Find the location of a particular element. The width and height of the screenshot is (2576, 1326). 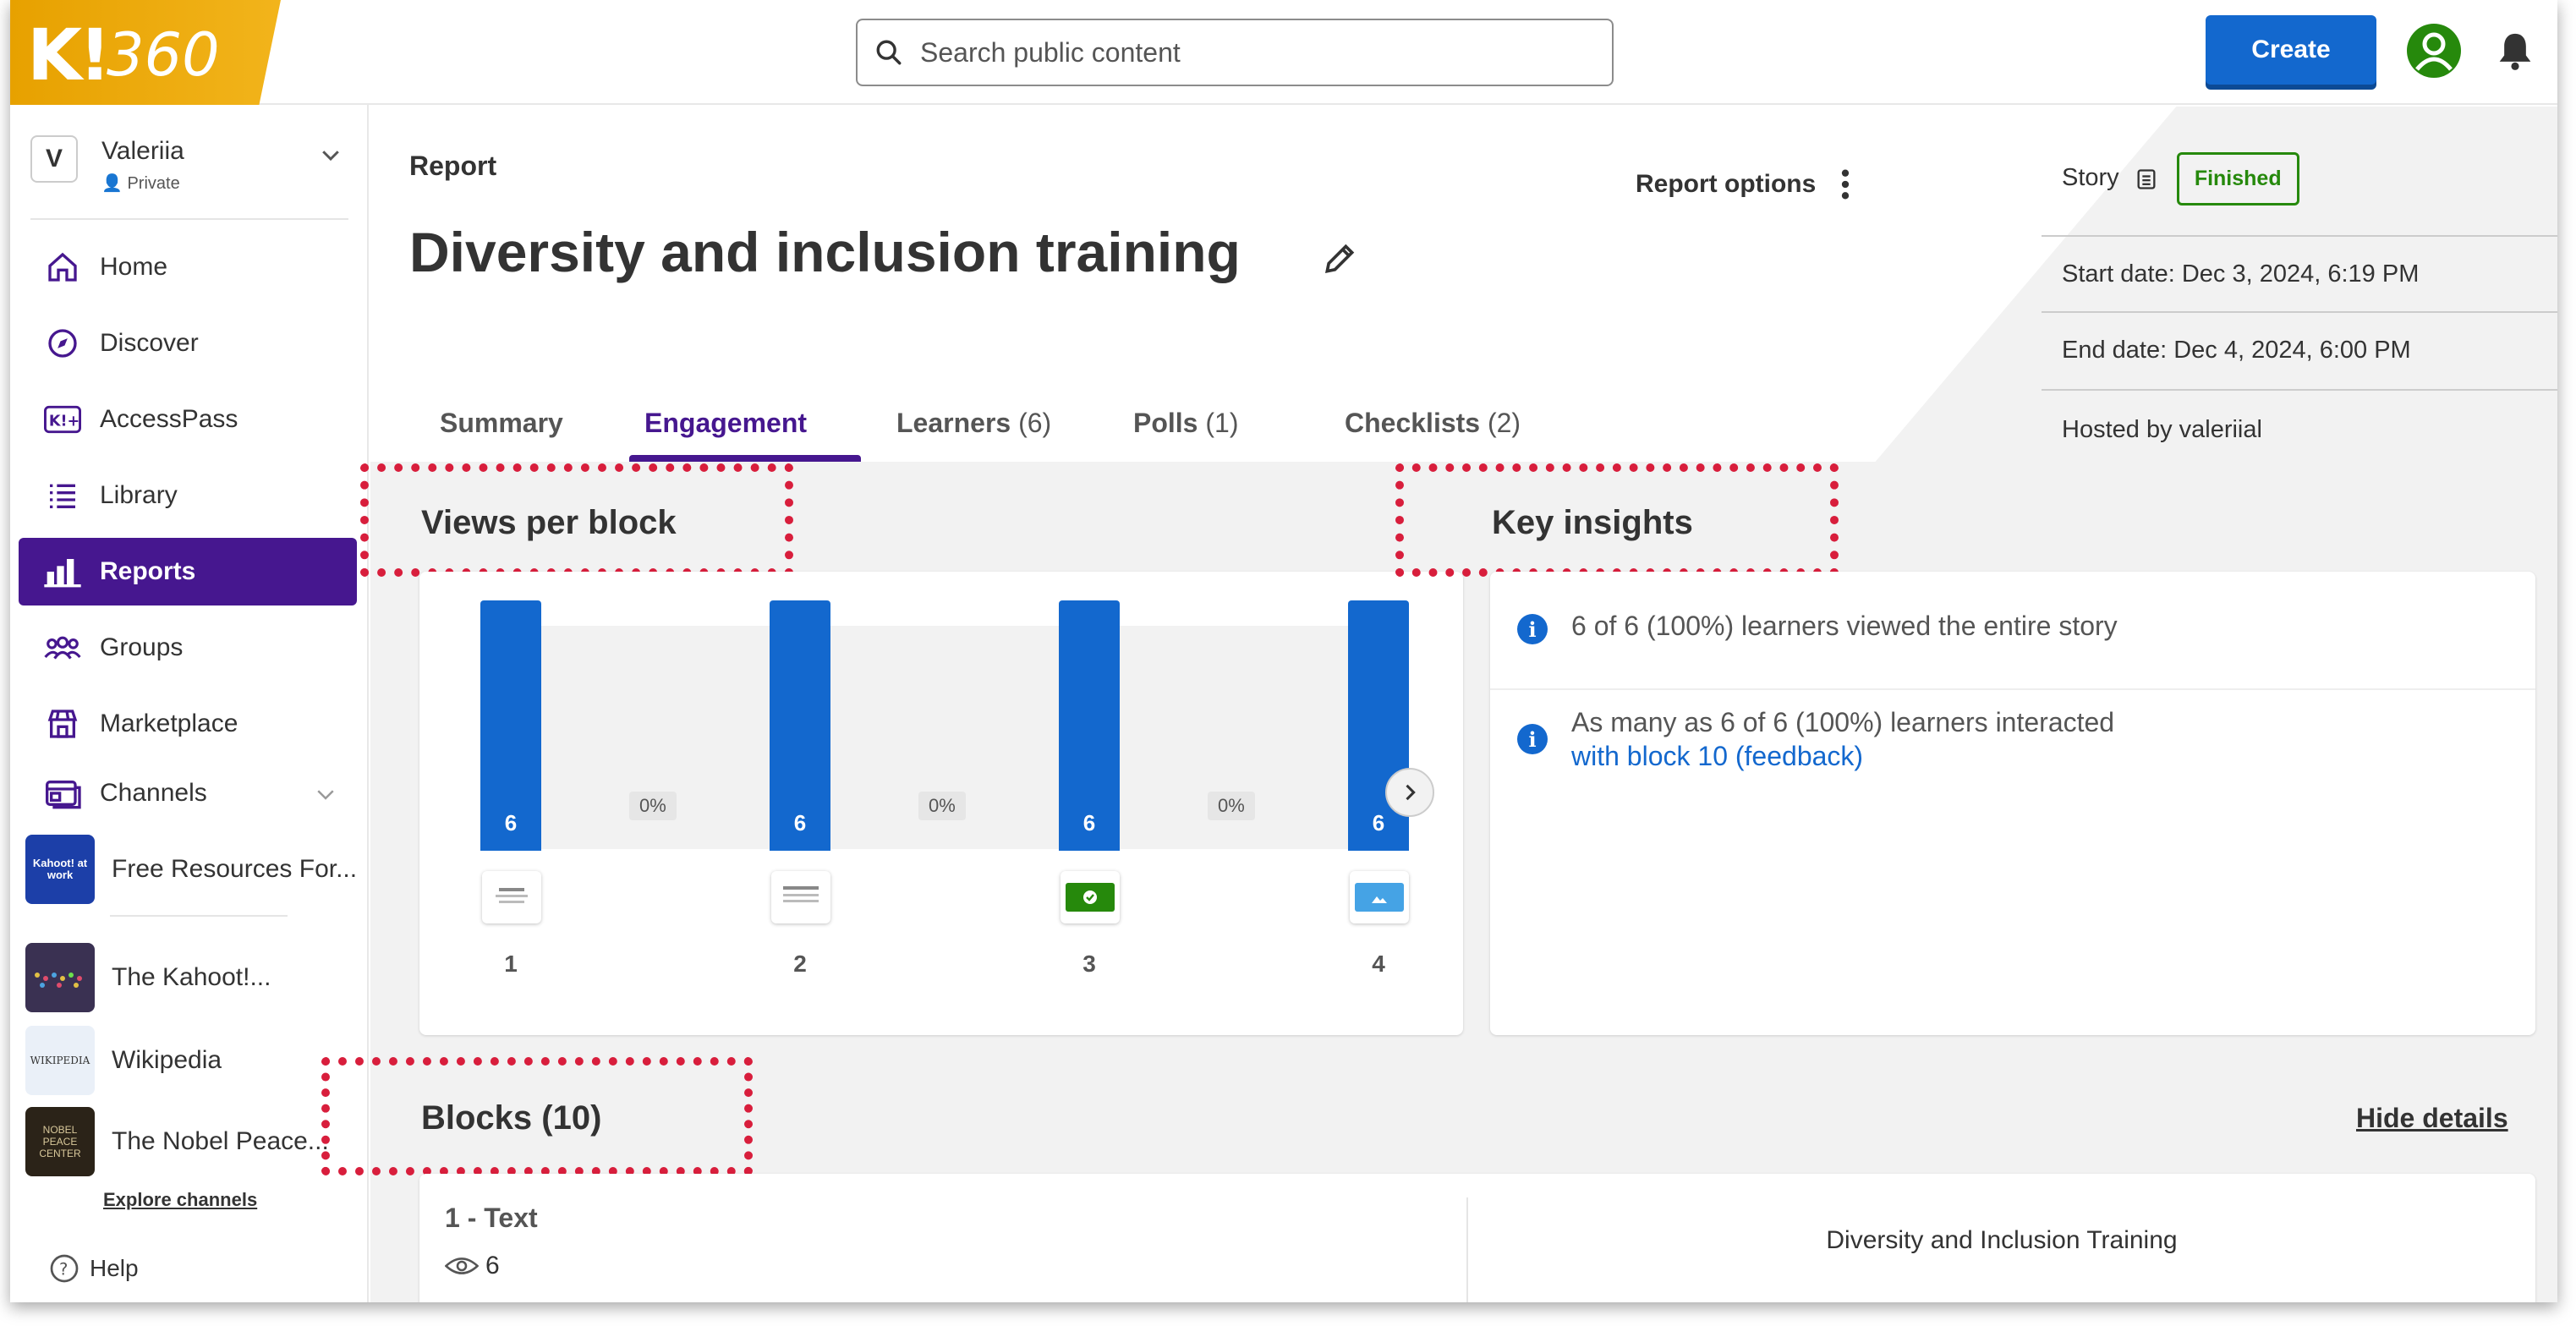

channel-thumbnail-label: NOBEL PEACE CENTER is located at coordinates (60, 1142).